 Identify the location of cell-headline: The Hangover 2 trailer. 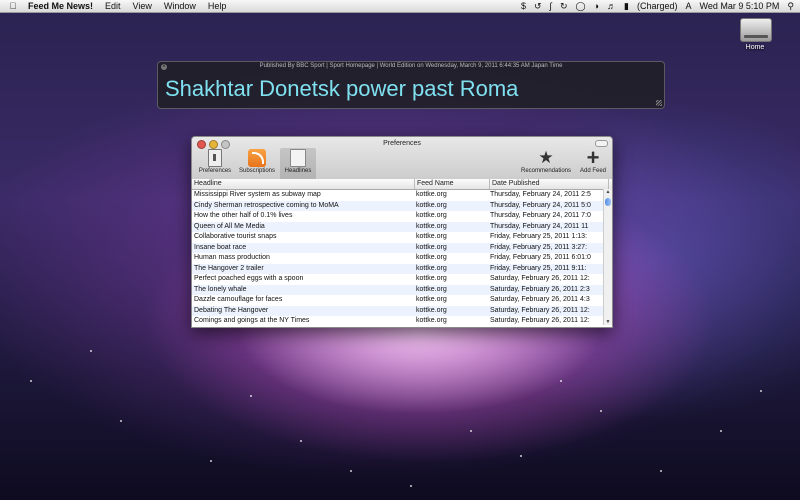
(229, 268).